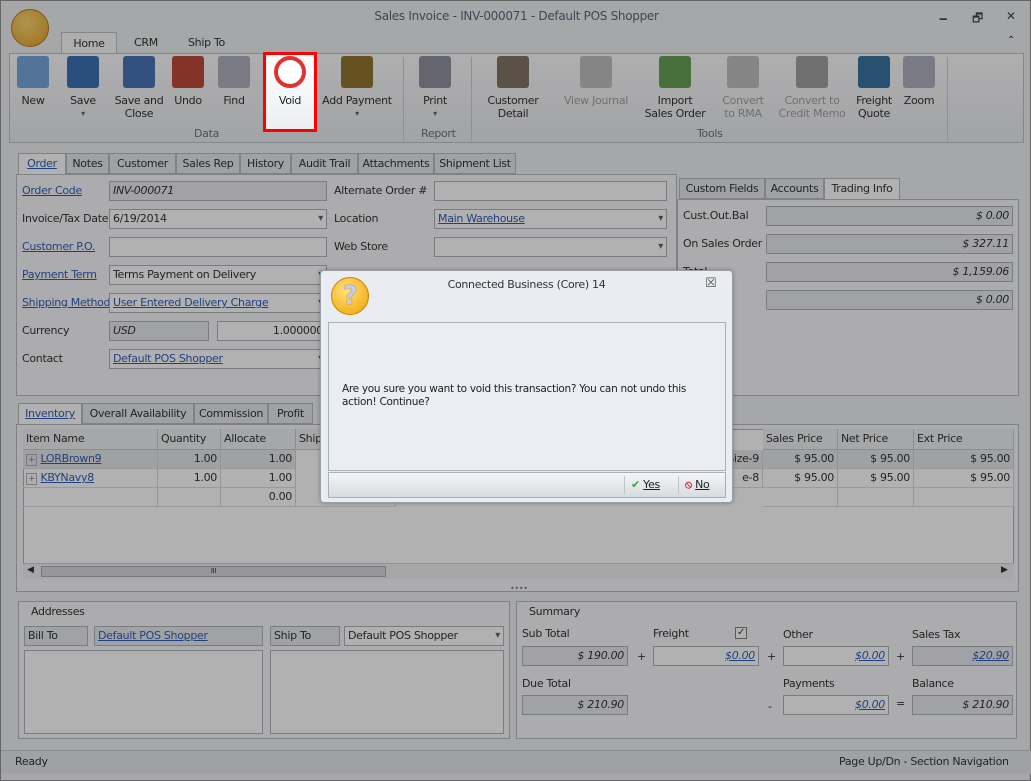  What do you see at coordinates (290, 100) in the screenshot?
I see `button-label: Void` at bounding box center [290, 100].